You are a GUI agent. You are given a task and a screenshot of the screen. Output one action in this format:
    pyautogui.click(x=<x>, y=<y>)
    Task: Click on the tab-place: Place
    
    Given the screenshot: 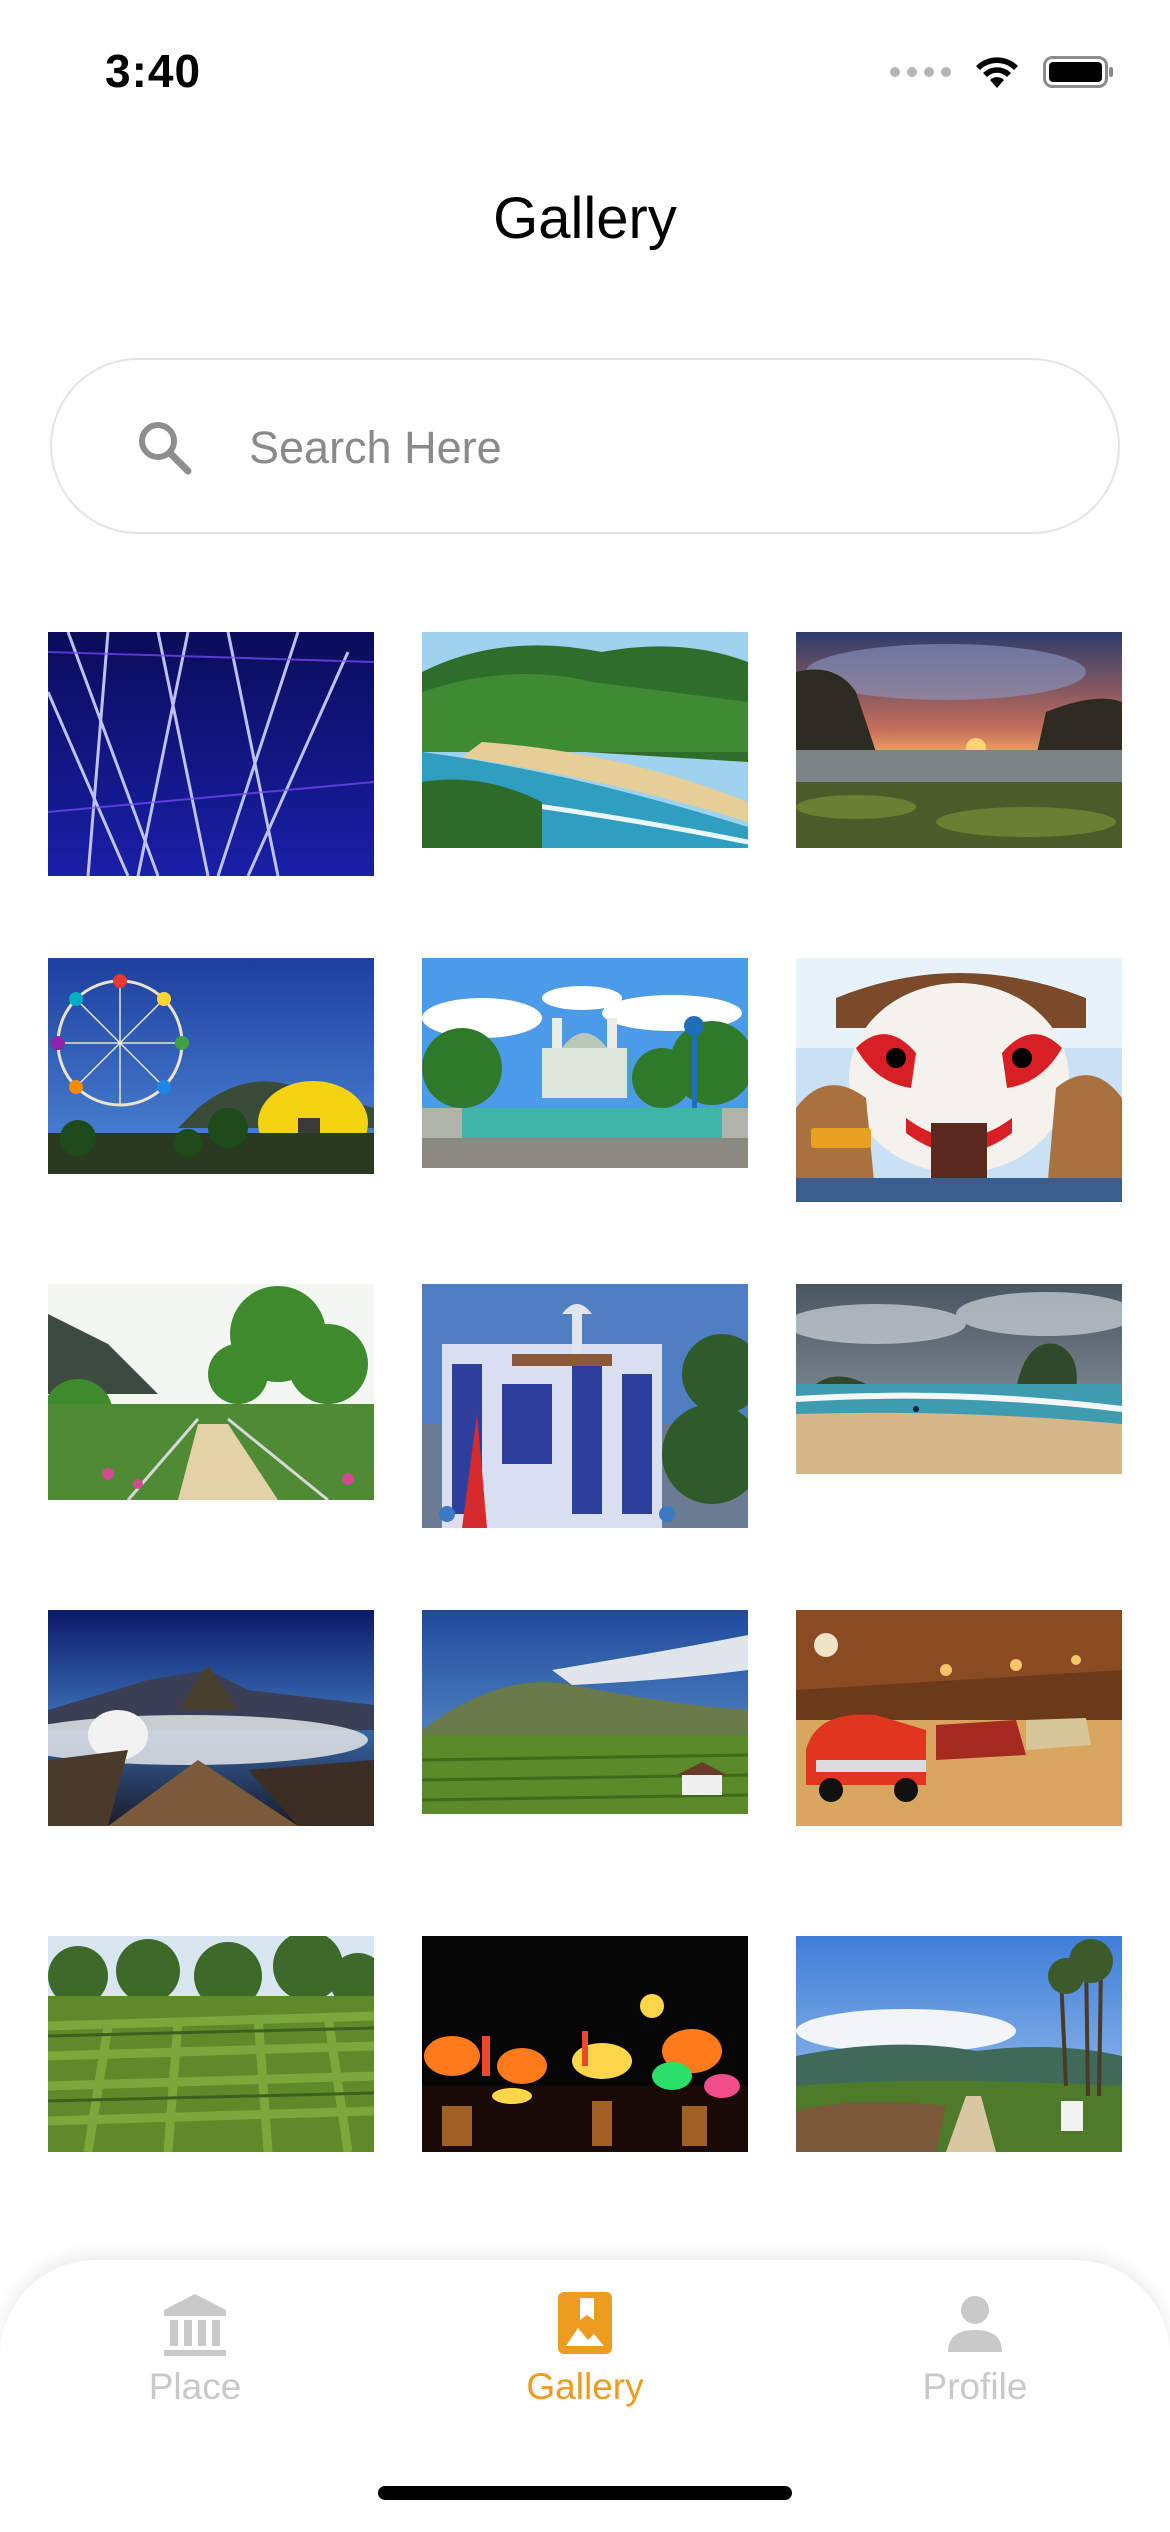 What is the action you would take?
    pyautogui.click(x=195, y=2357)
    